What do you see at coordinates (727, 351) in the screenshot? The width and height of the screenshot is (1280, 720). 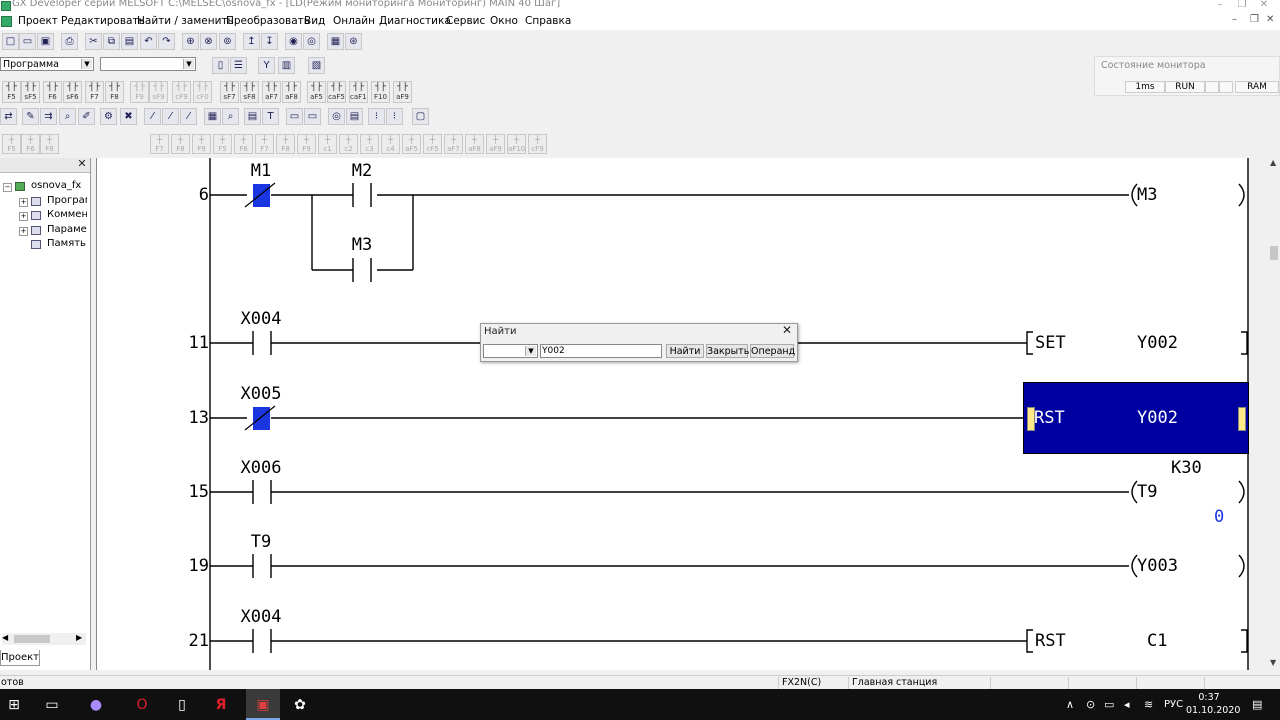 I see `close-dialog-button: Закрыть` at bounding box center [727, 351].